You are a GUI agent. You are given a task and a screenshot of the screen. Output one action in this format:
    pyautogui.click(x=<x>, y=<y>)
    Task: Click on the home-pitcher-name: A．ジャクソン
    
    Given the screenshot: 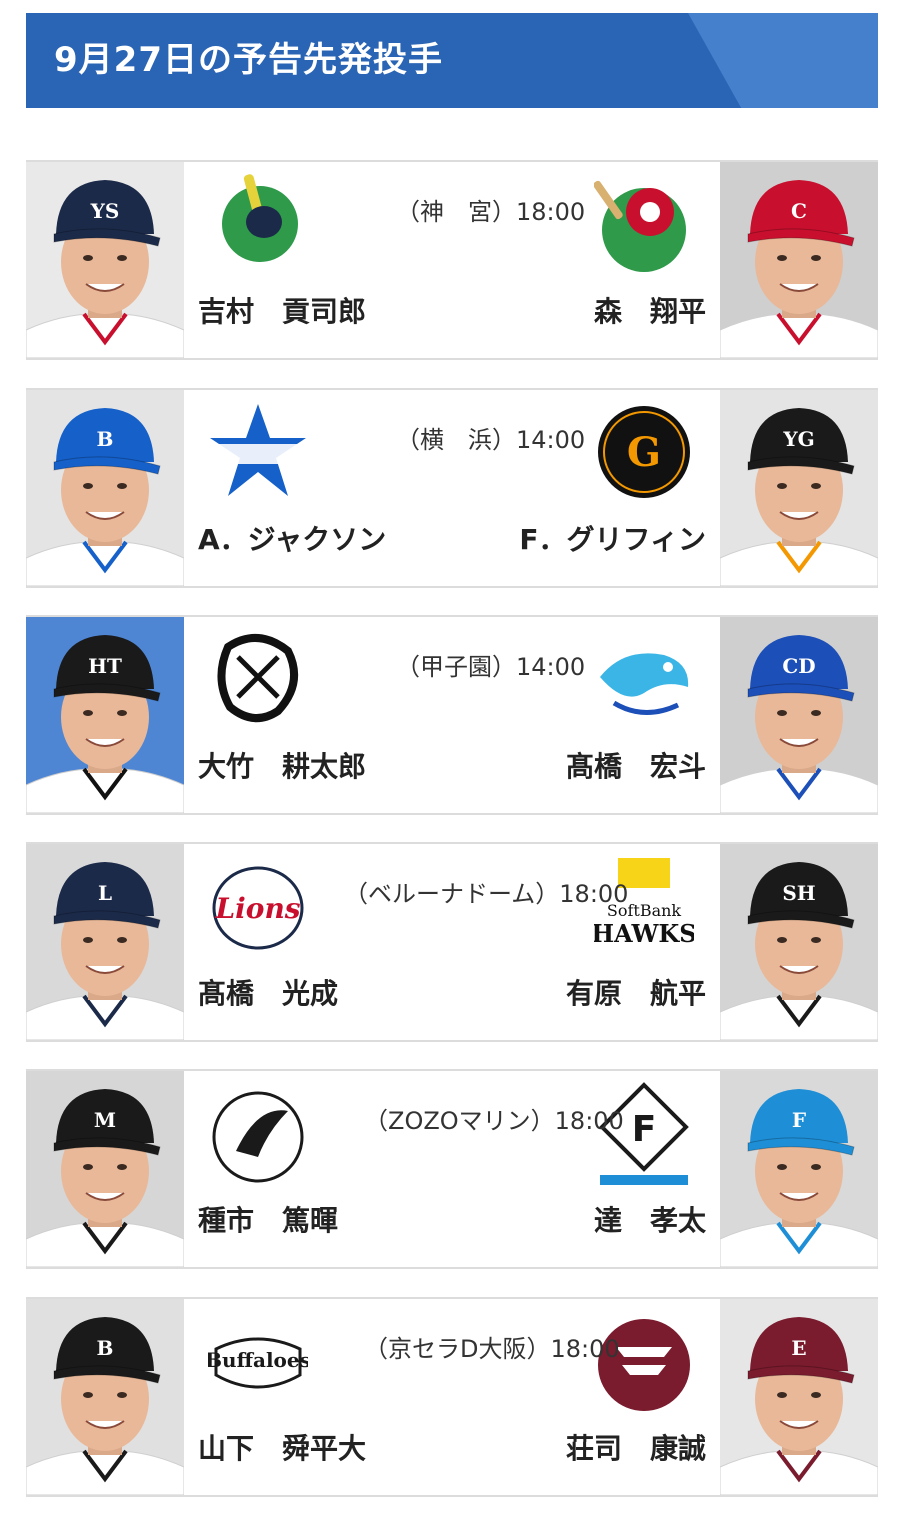 What is the action you would take?
    pyautogui.click(x=292, y=538)
    